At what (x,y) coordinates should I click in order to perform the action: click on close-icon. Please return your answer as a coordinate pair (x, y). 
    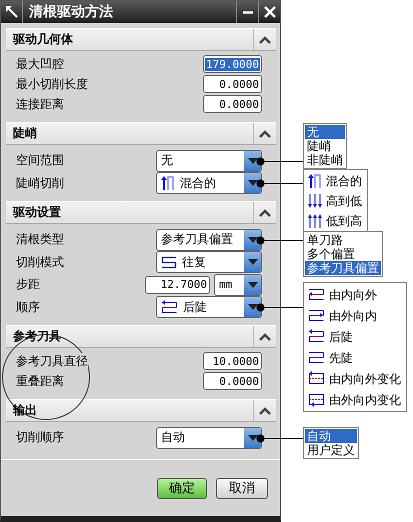
    Looking at the image, I should click on (269, 12).